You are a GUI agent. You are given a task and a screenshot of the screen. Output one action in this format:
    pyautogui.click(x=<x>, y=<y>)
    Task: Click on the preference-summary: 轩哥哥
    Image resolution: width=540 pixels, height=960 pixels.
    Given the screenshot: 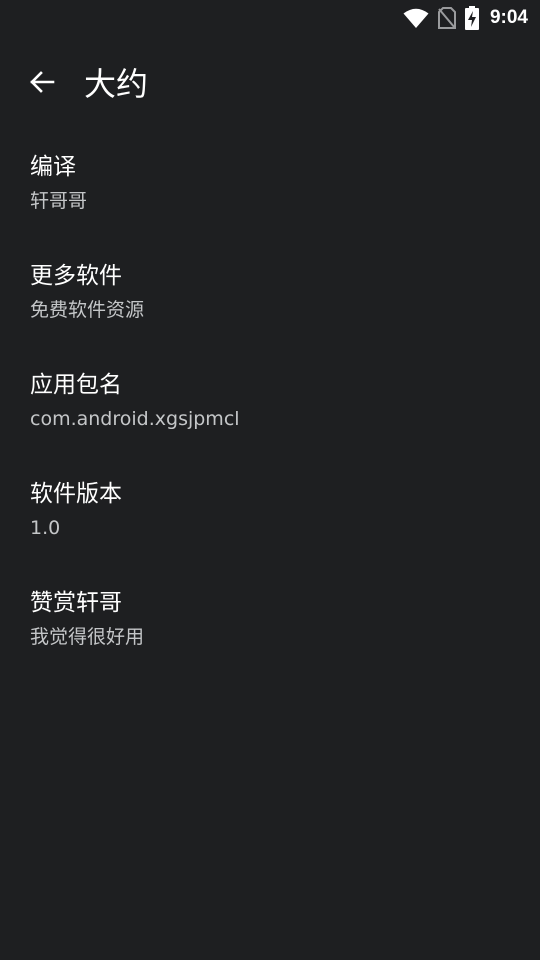 What is the action you would take?
    pyautogui.click(x=59, y=201)
    